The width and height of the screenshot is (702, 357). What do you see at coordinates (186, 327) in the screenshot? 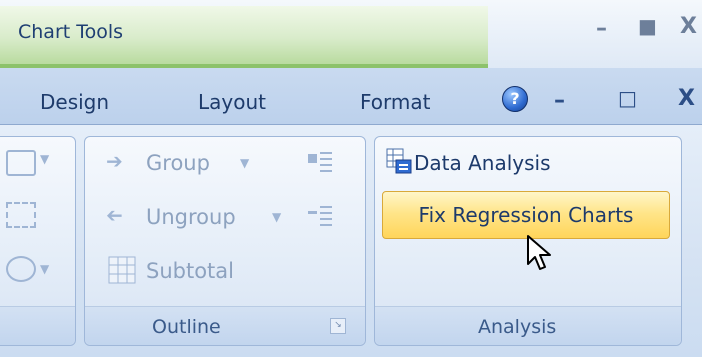
I see `outline-group-label: Outline` at bounding box center [186, 327].